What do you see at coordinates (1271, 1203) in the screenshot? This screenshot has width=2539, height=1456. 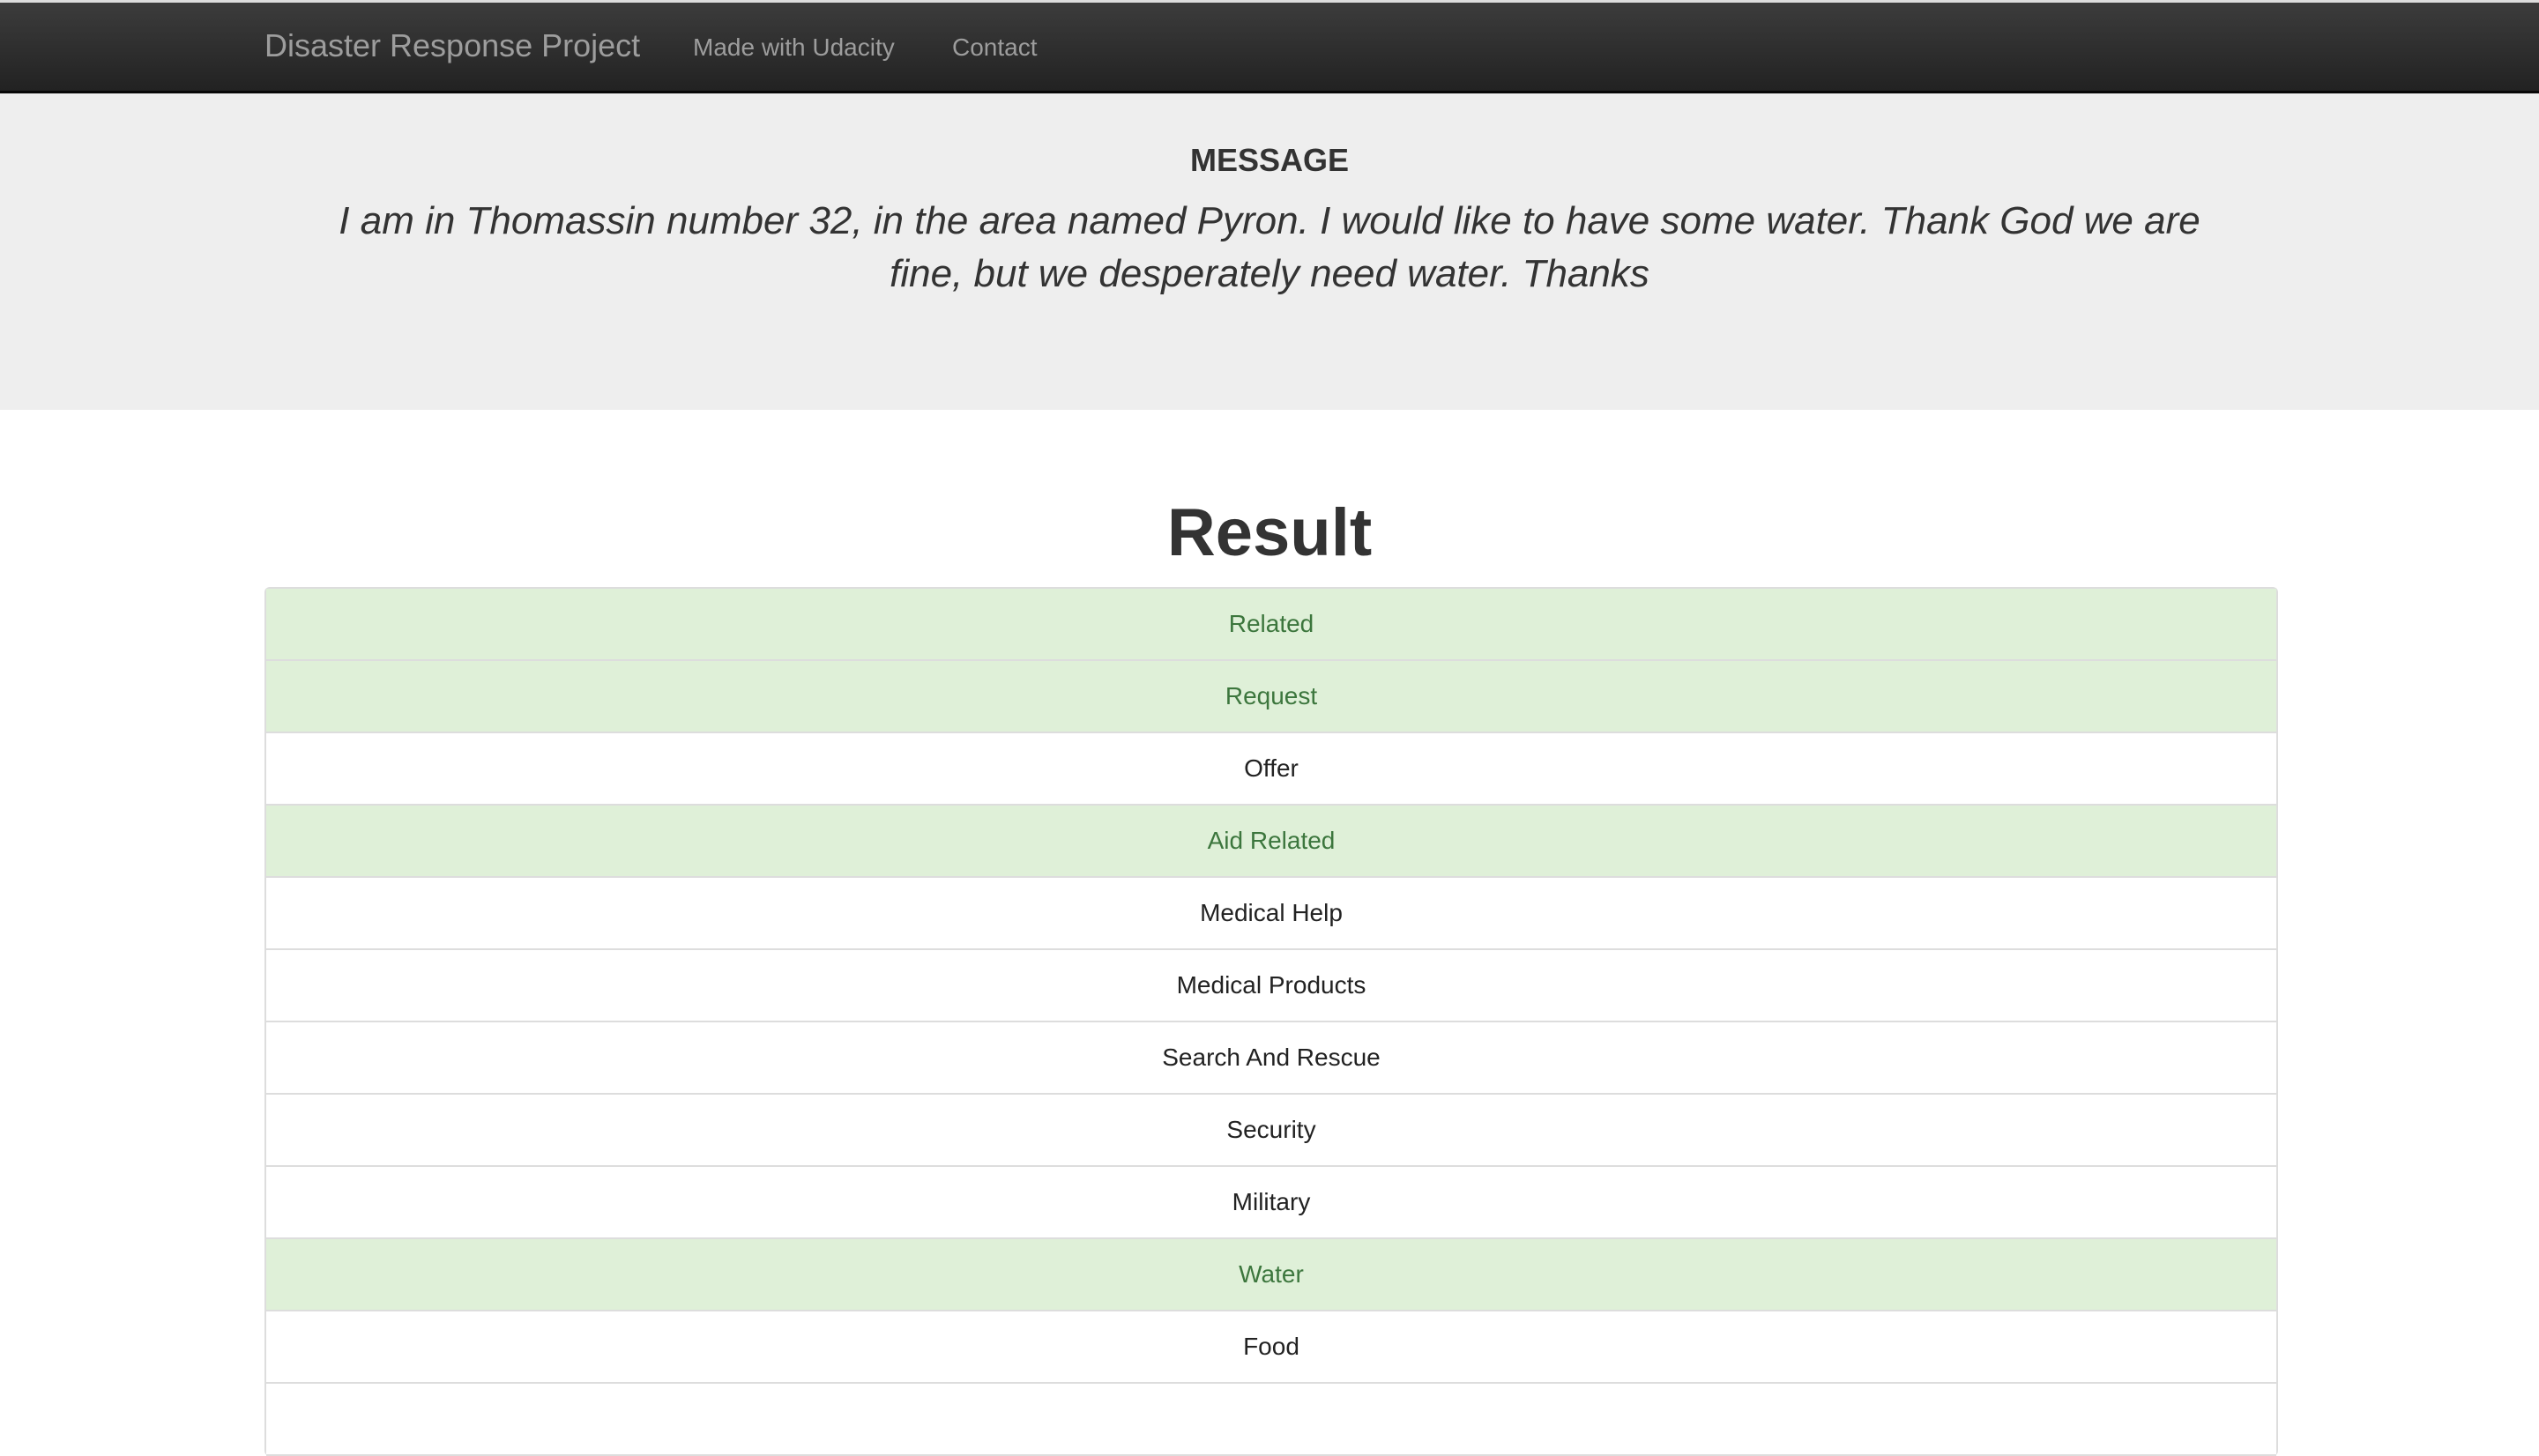 I see `category-item: Military` at bounding box center [1271, 1203].